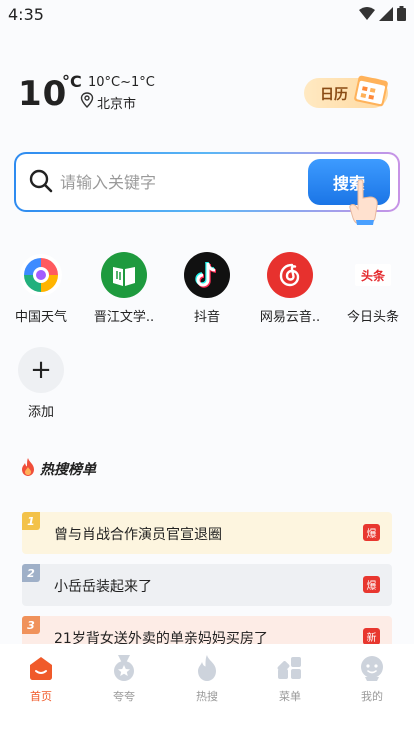 The image size is (414, 736). What do you see at coordinates (401, 15) in the screenshot?
I see `battery-icon` at bounding box center [401, 15].